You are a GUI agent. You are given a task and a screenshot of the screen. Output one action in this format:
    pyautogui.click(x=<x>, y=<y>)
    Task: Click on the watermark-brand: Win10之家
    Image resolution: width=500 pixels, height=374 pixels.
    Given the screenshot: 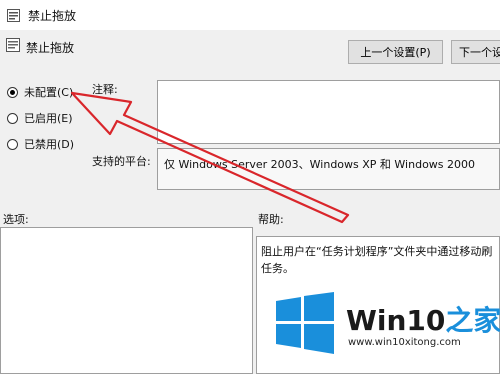 What is the action you would take?
    pyautogui.click(x=423, y=319)
    